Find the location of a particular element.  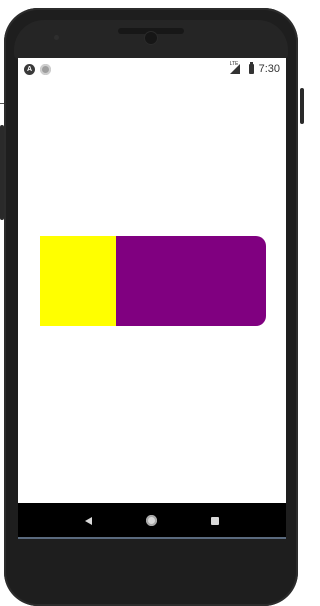

app-notification-icon: A is located at coordinates (29, 69).